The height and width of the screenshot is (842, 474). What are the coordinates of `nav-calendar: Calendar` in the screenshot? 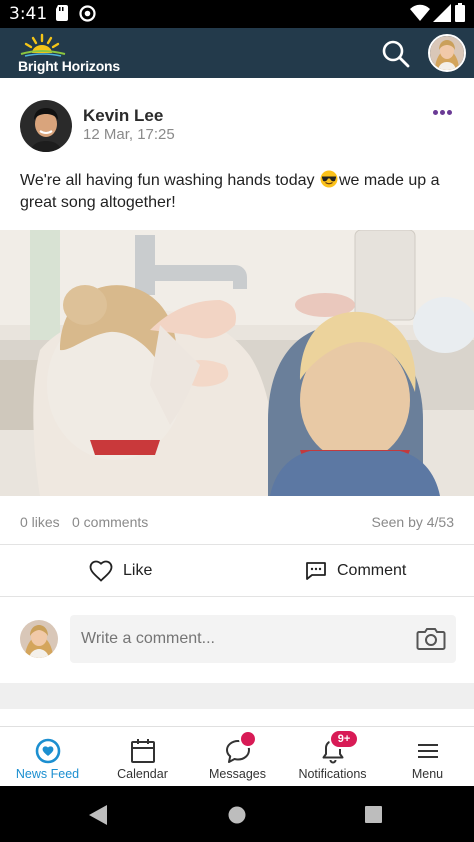 It's located at (142, 757).